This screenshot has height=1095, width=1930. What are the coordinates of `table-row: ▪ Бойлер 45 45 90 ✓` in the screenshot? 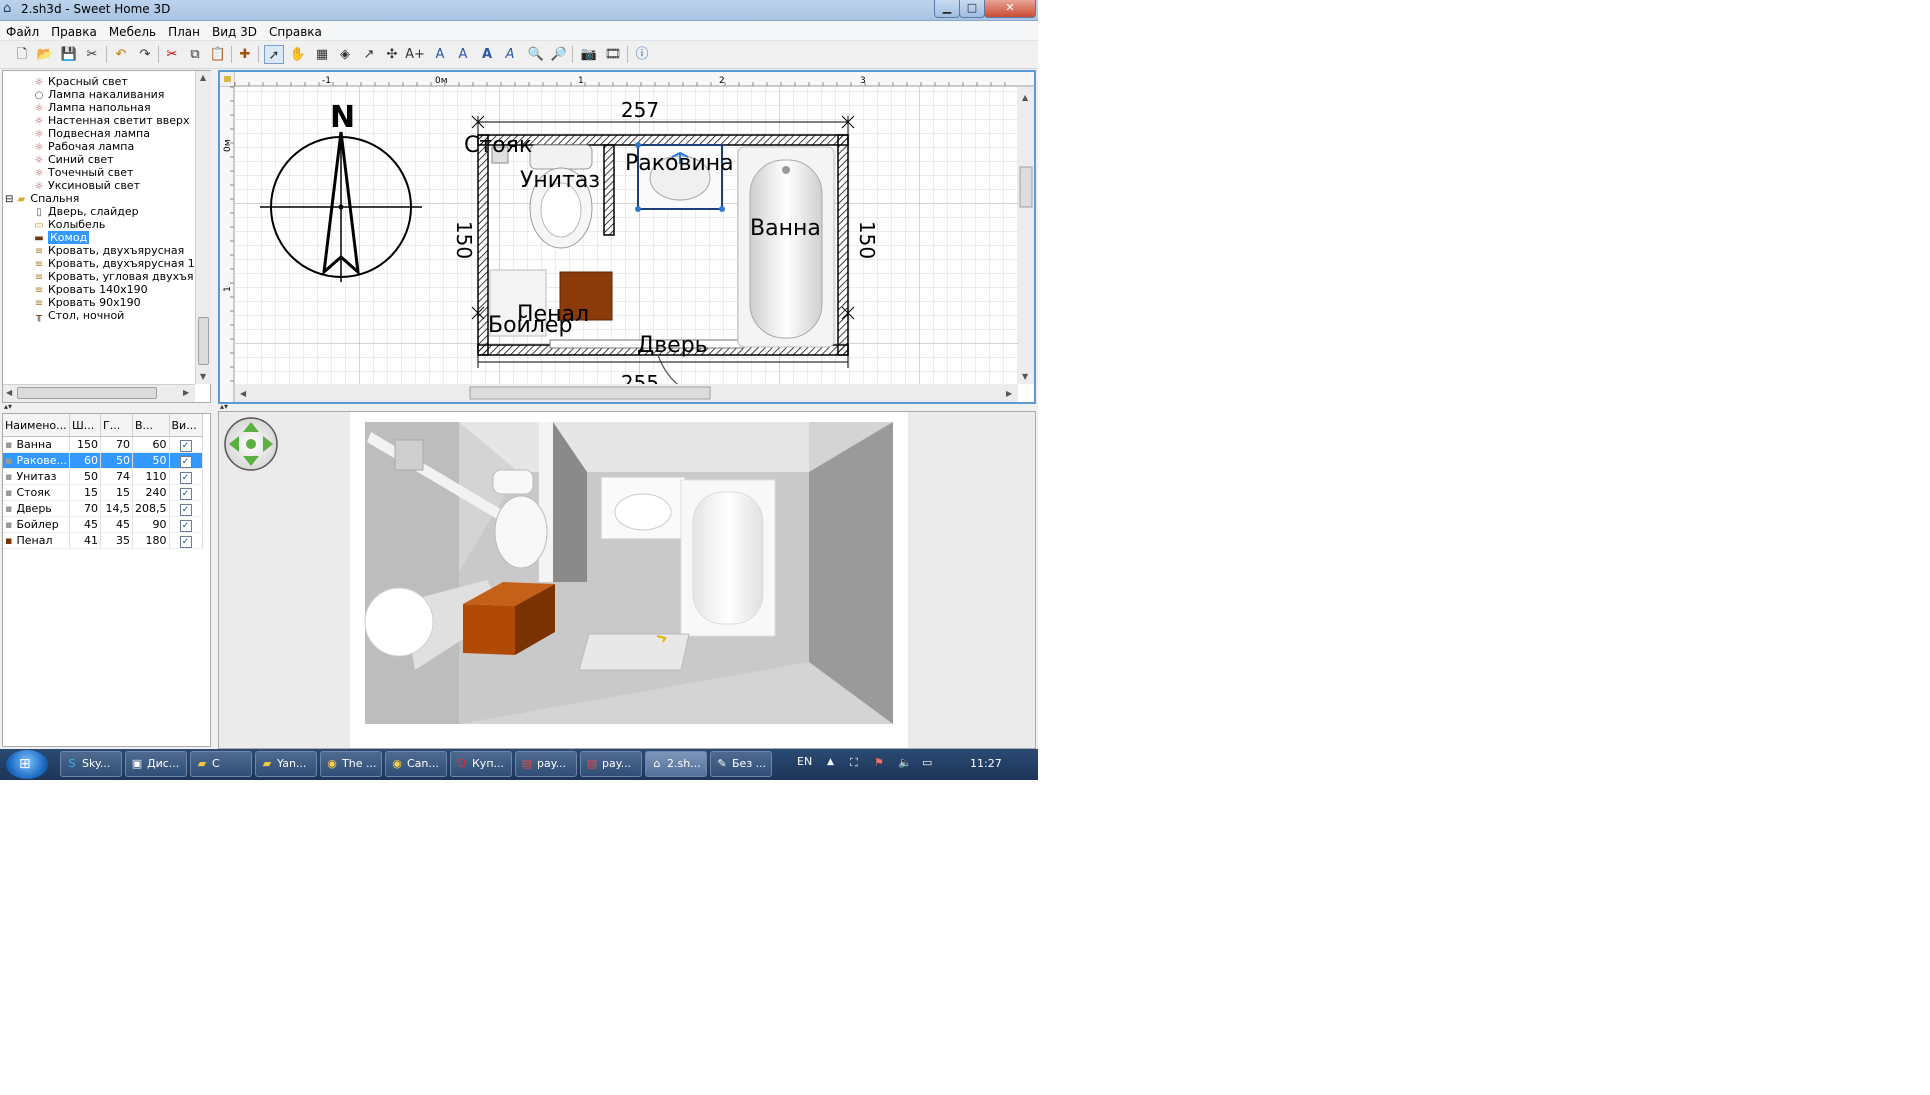 It's located at (103, 524).